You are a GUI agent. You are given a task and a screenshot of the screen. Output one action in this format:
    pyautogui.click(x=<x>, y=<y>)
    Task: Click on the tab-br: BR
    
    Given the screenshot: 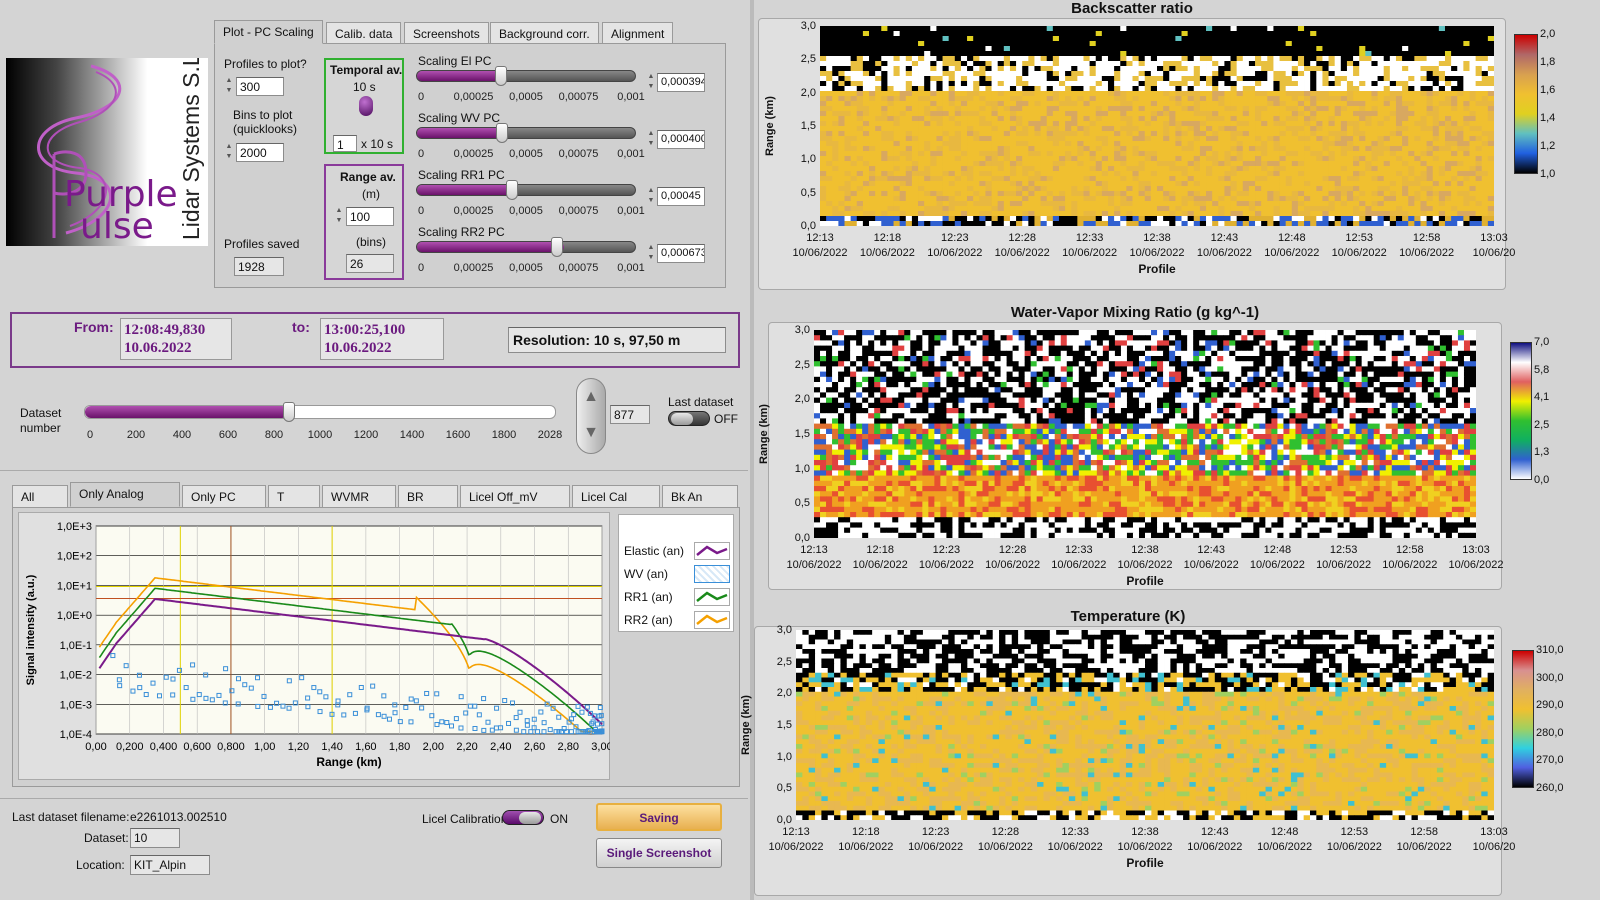 What is the action you would take?
    pyautogui.click(x=428, y=496)
    